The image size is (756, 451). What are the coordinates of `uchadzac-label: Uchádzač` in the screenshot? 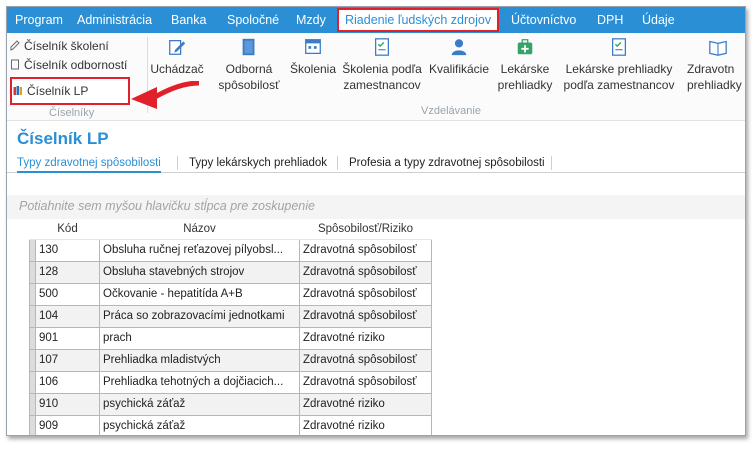 It's located at (177, 69).